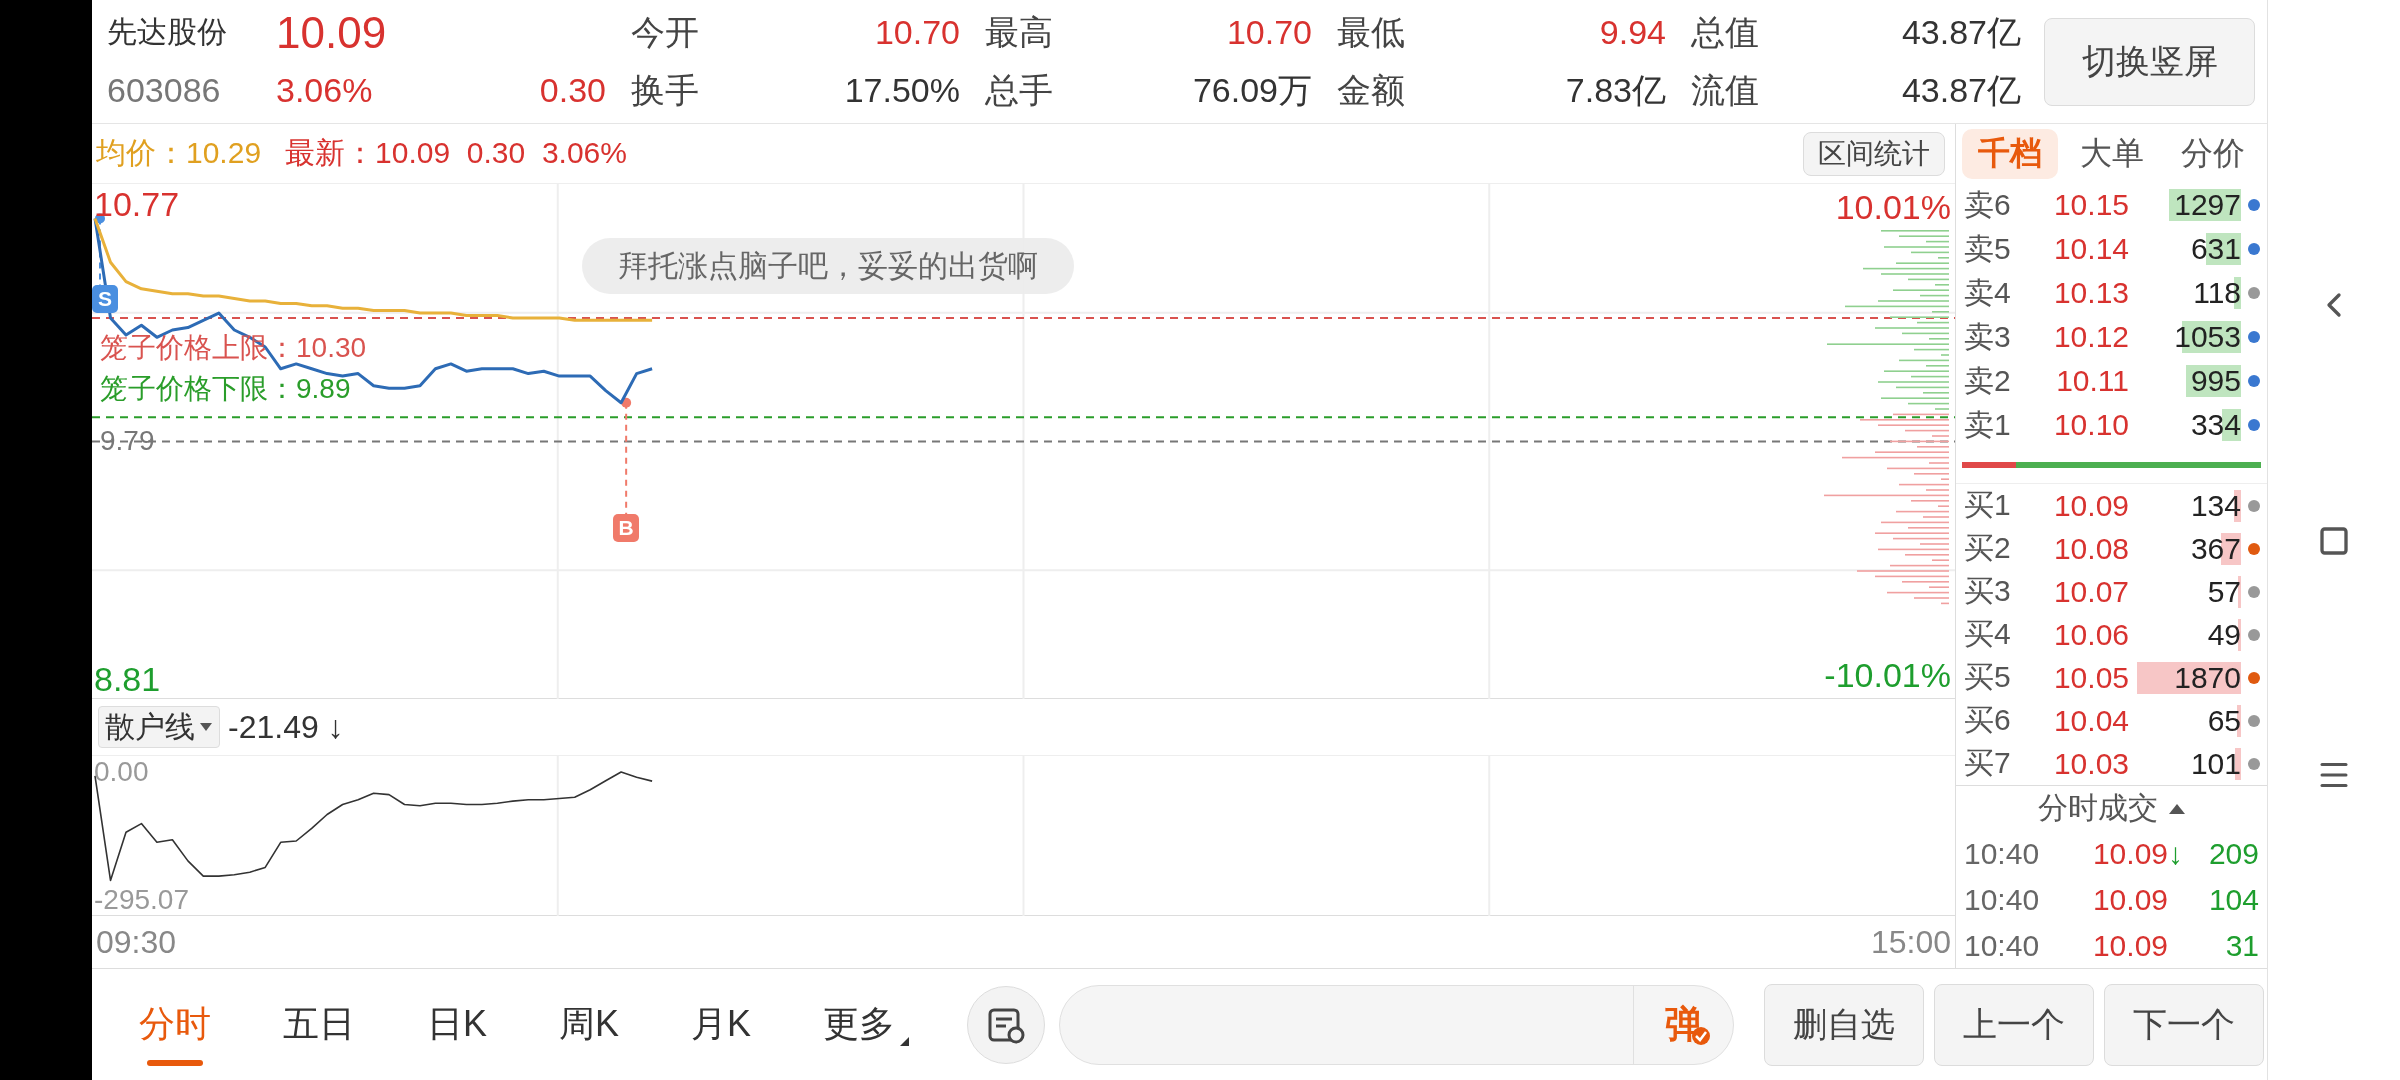 This screenshot has width=2400, height=1080. Describe the element at coordinates (225, 389) in the screenshot. I see `reference-label: 笼子价格下限：9.89` at that location.